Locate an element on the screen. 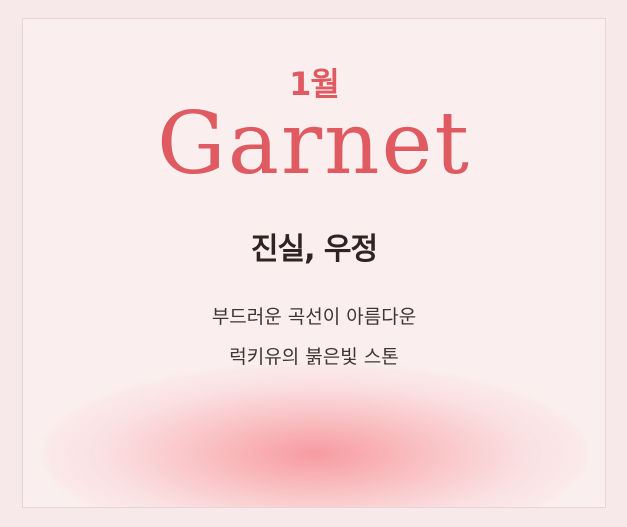 This screenshot has width=627, height=527. gem-meaning: 진실, 우정 is located at coordinates (314, 249).